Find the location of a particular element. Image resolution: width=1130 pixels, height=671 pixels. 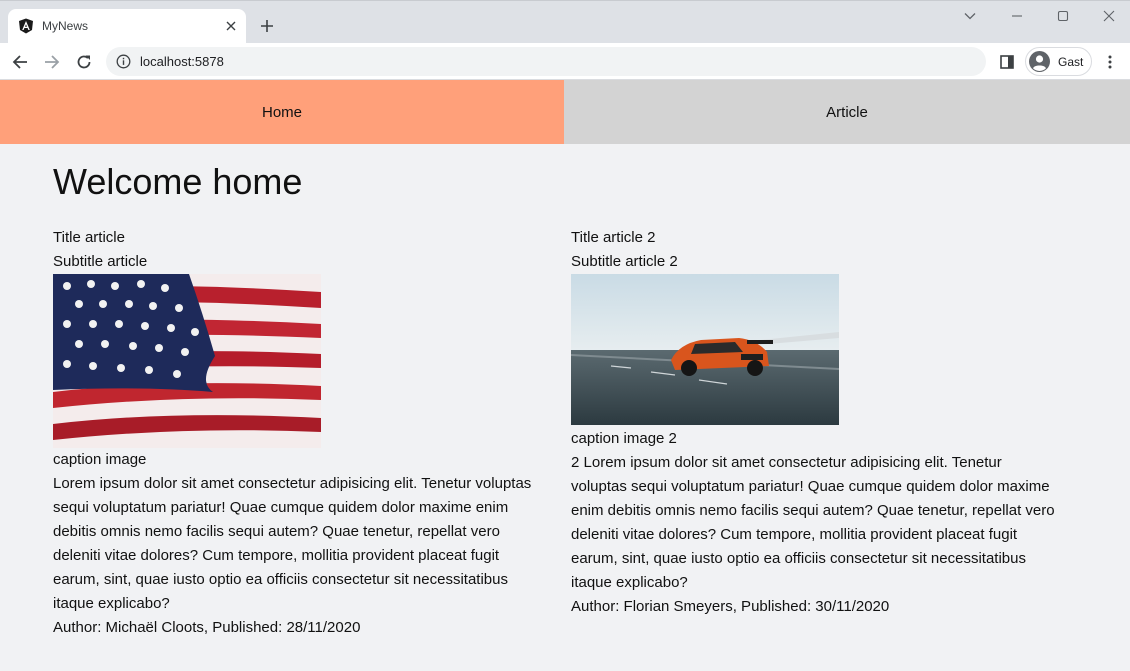

article-caption: caption image 2 is located at coordinates (624, 438).